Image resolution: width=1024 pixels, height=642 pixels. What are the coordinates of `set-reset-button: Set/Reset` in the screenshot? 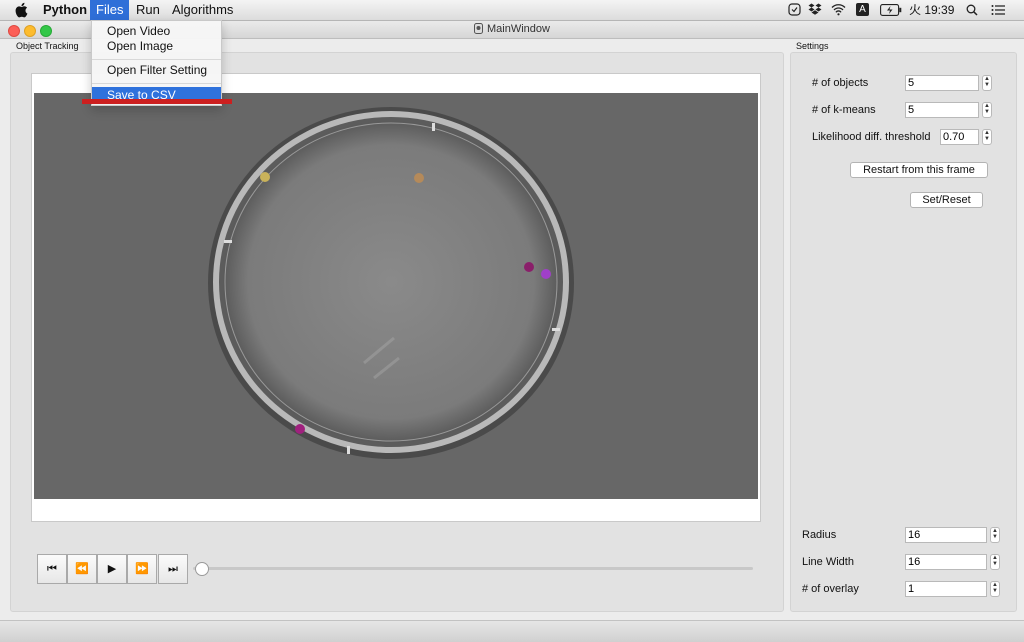 It's located at (946, 200).